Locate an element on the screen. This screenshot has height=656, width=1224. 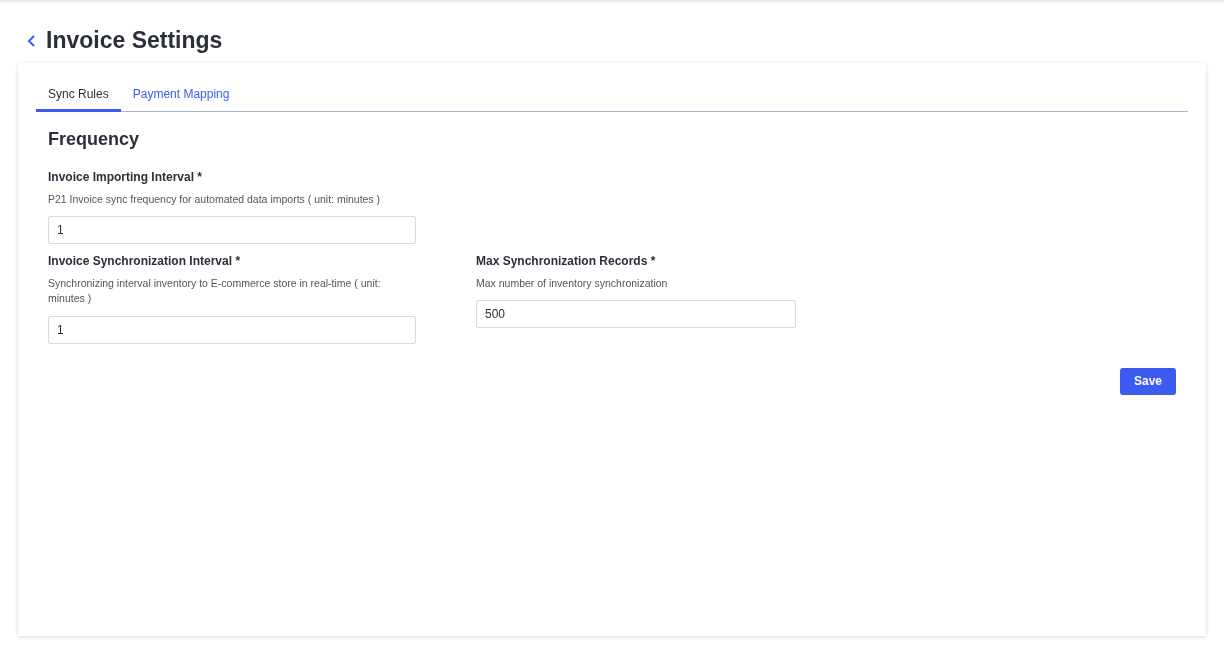
section-title: Frequency is located at coordinates (94, 139).